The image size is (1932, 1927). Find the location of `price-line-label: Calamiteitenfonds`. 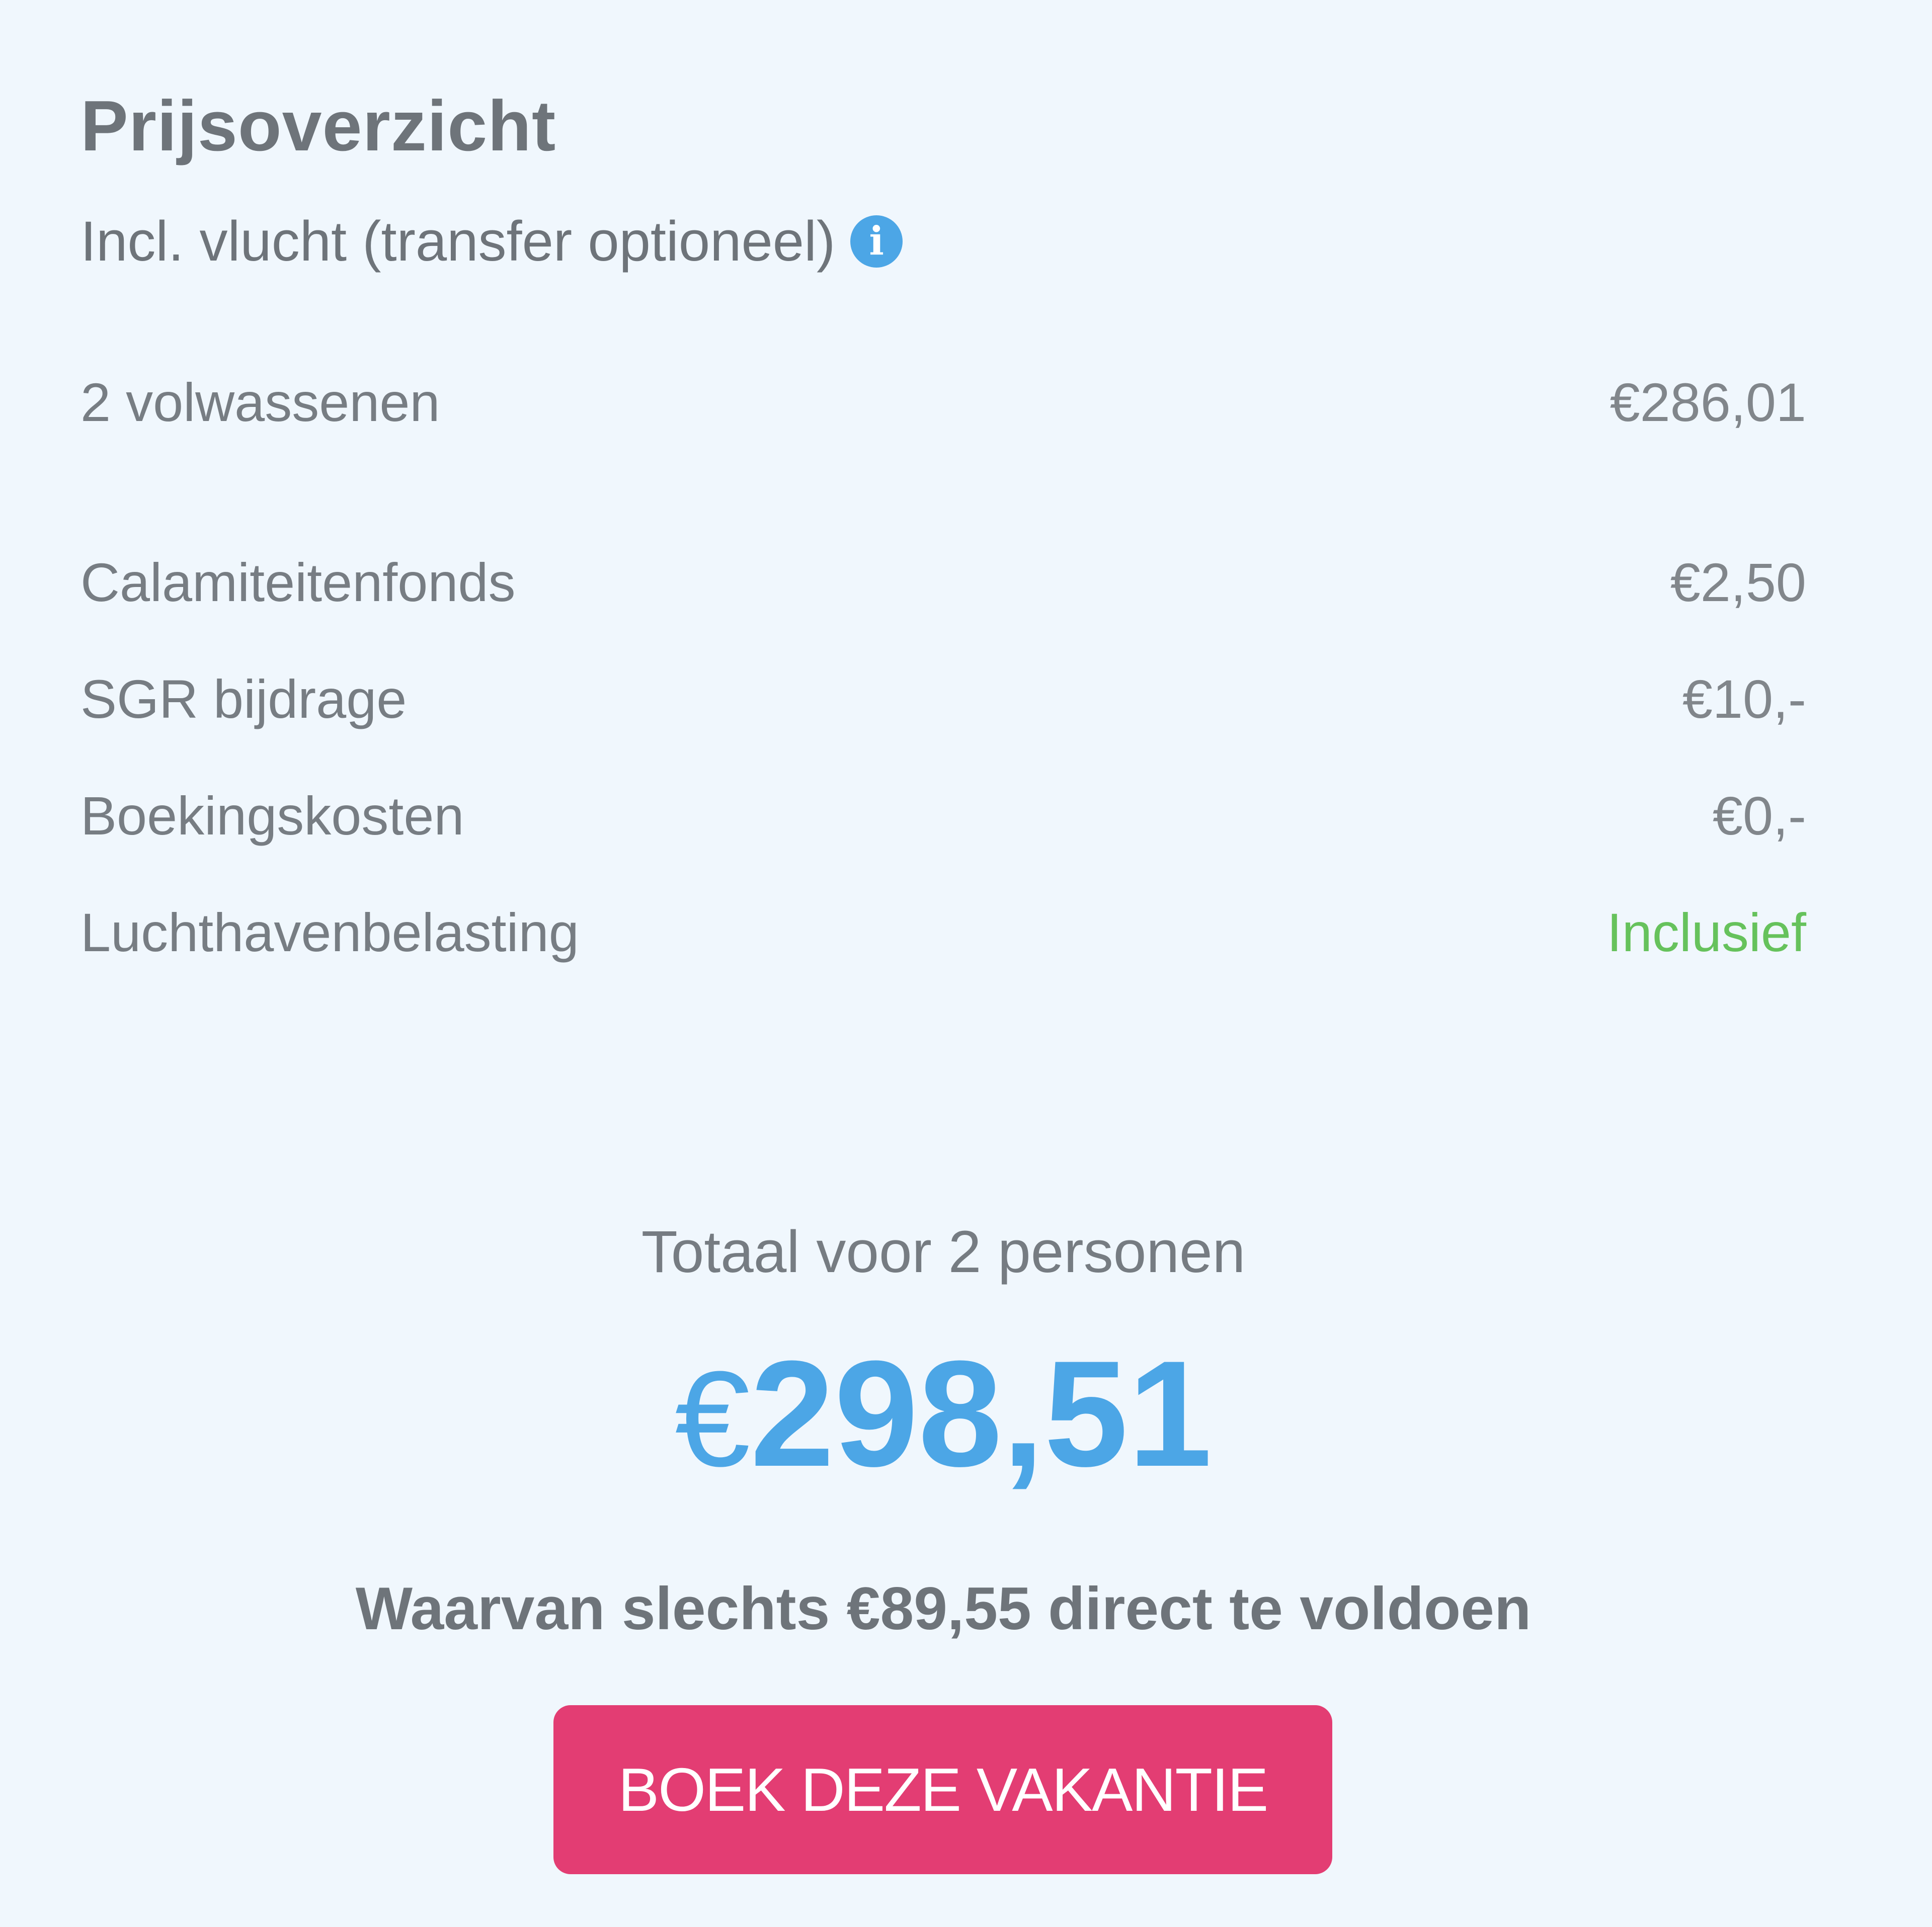

price-line-label: Calamiteitenfonds is located at coordinates (298, 583).